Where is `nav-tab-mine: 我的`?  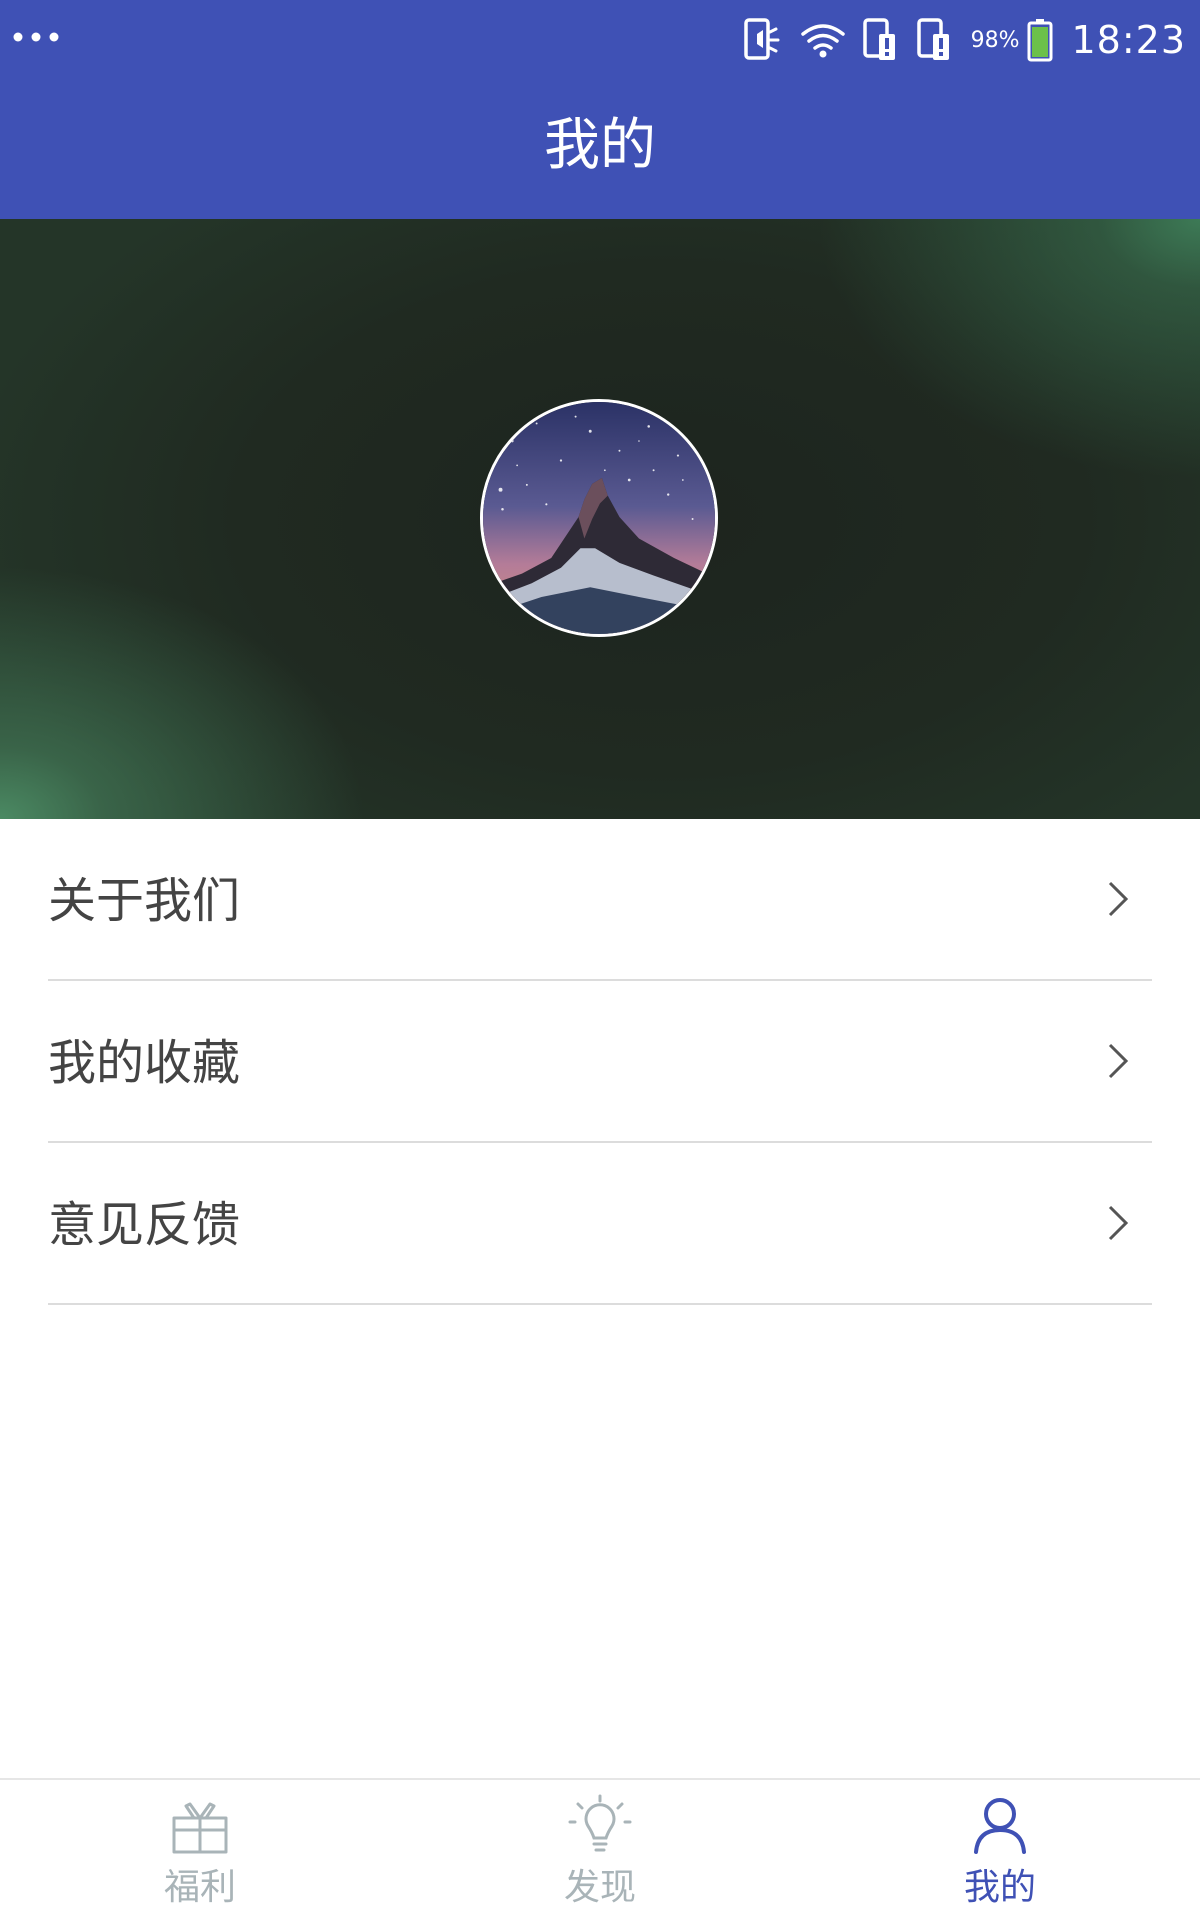
nav-tab-mine: 我的 is located at coordinates (1000, 1850).